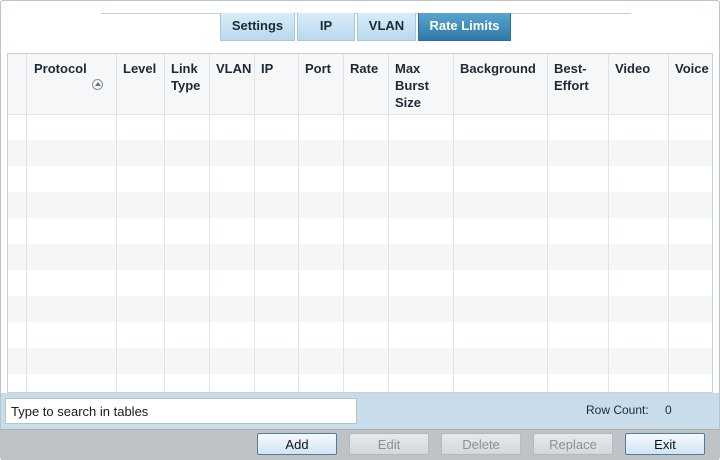  I want to click on header-line: Max, so click(408, 68).